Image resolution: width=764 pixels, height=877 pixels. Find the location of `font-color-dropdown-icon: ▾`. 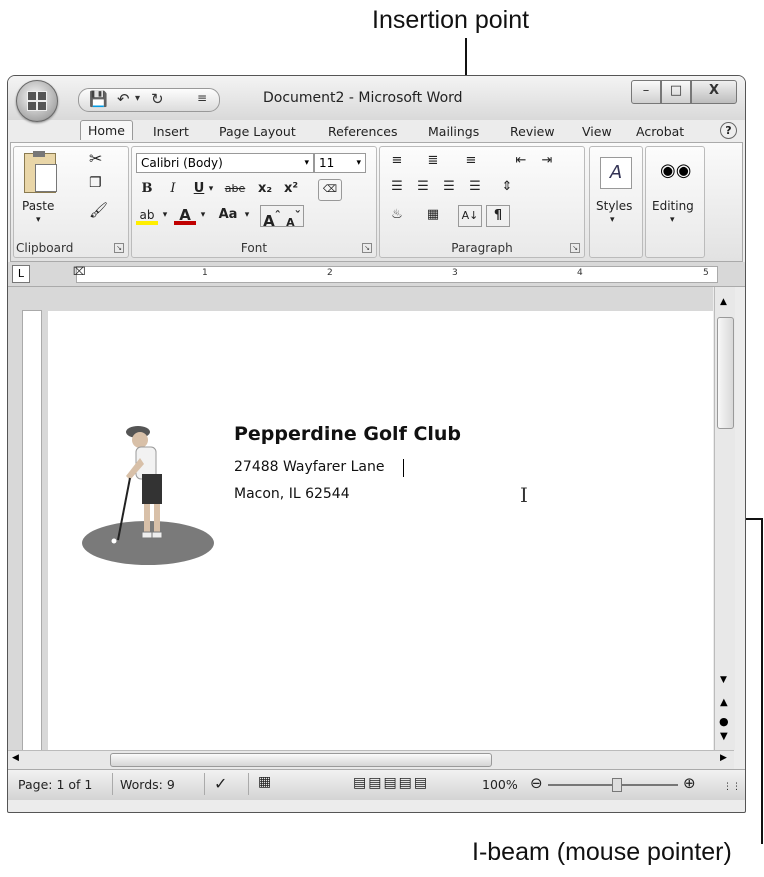

font-color-dropdown-icon: ▾ is located at coordinates (203, 215).